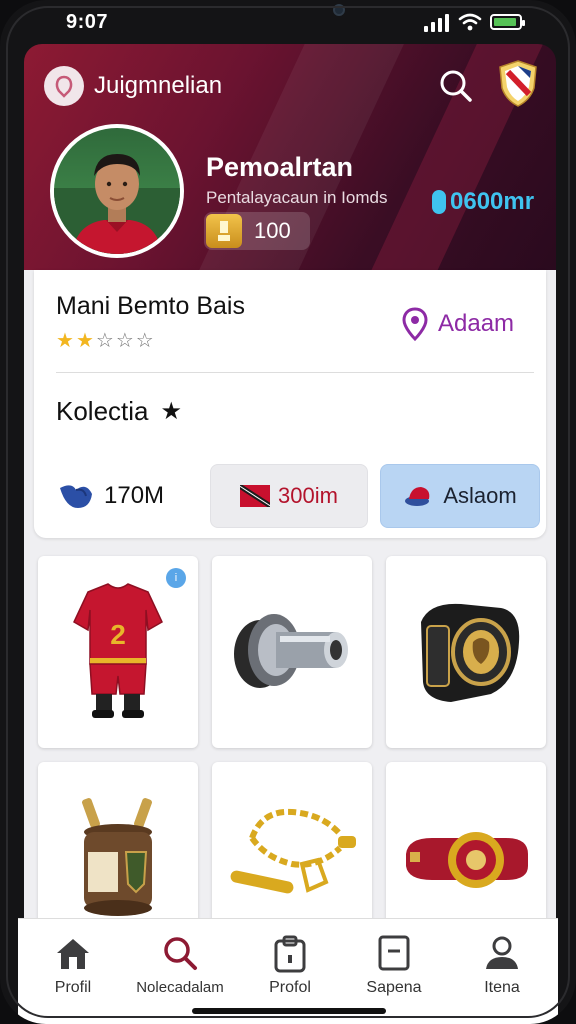  Describe the element at coordinates (176, 578) in the screenshot. I see `badge-icon: i` at that location.